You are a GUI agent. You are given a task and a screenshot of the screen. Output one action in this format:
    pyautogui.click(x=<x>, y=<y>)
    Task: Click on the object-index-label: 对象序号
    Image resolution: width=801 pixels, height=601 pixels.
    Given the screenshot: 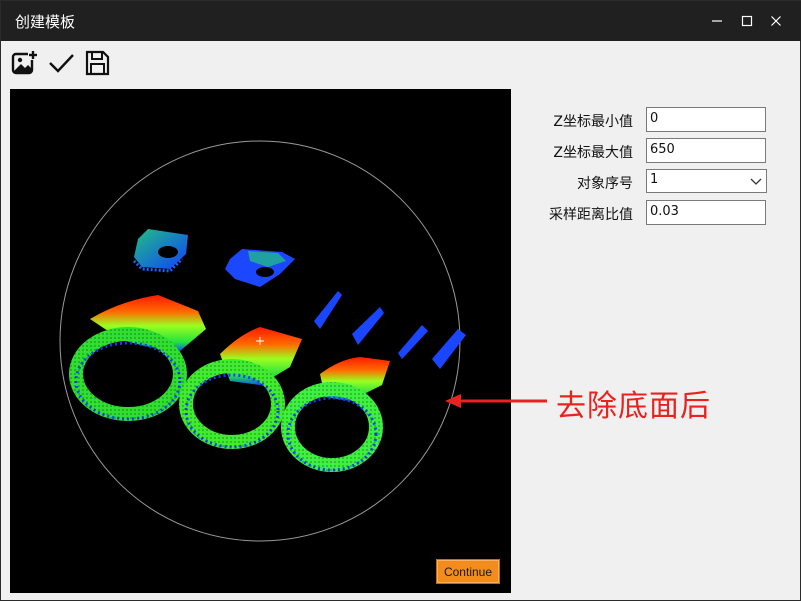 What is the action you would take?
    pyautogui.click(x=605, y=184)
    